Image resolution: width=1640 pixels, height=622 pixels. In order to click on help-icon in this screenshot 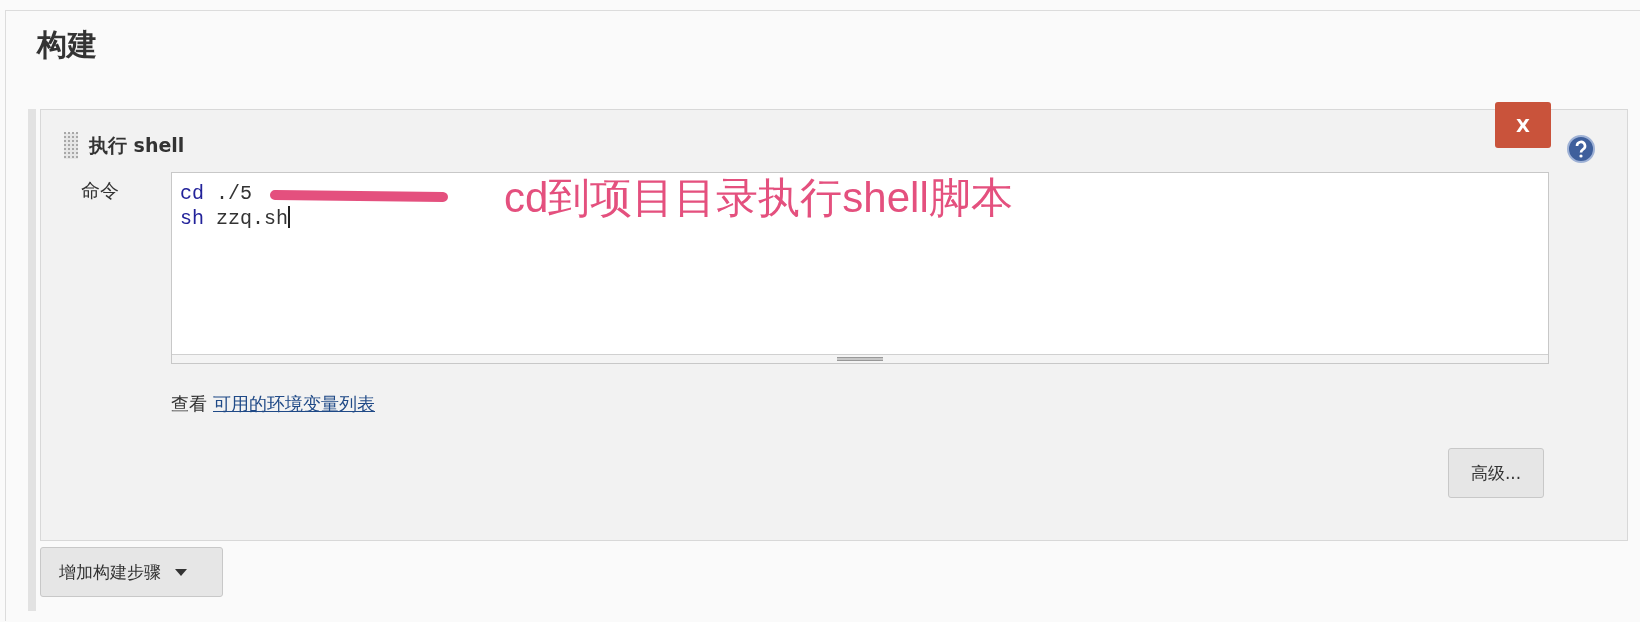, I will do `click(1581, 149)`.